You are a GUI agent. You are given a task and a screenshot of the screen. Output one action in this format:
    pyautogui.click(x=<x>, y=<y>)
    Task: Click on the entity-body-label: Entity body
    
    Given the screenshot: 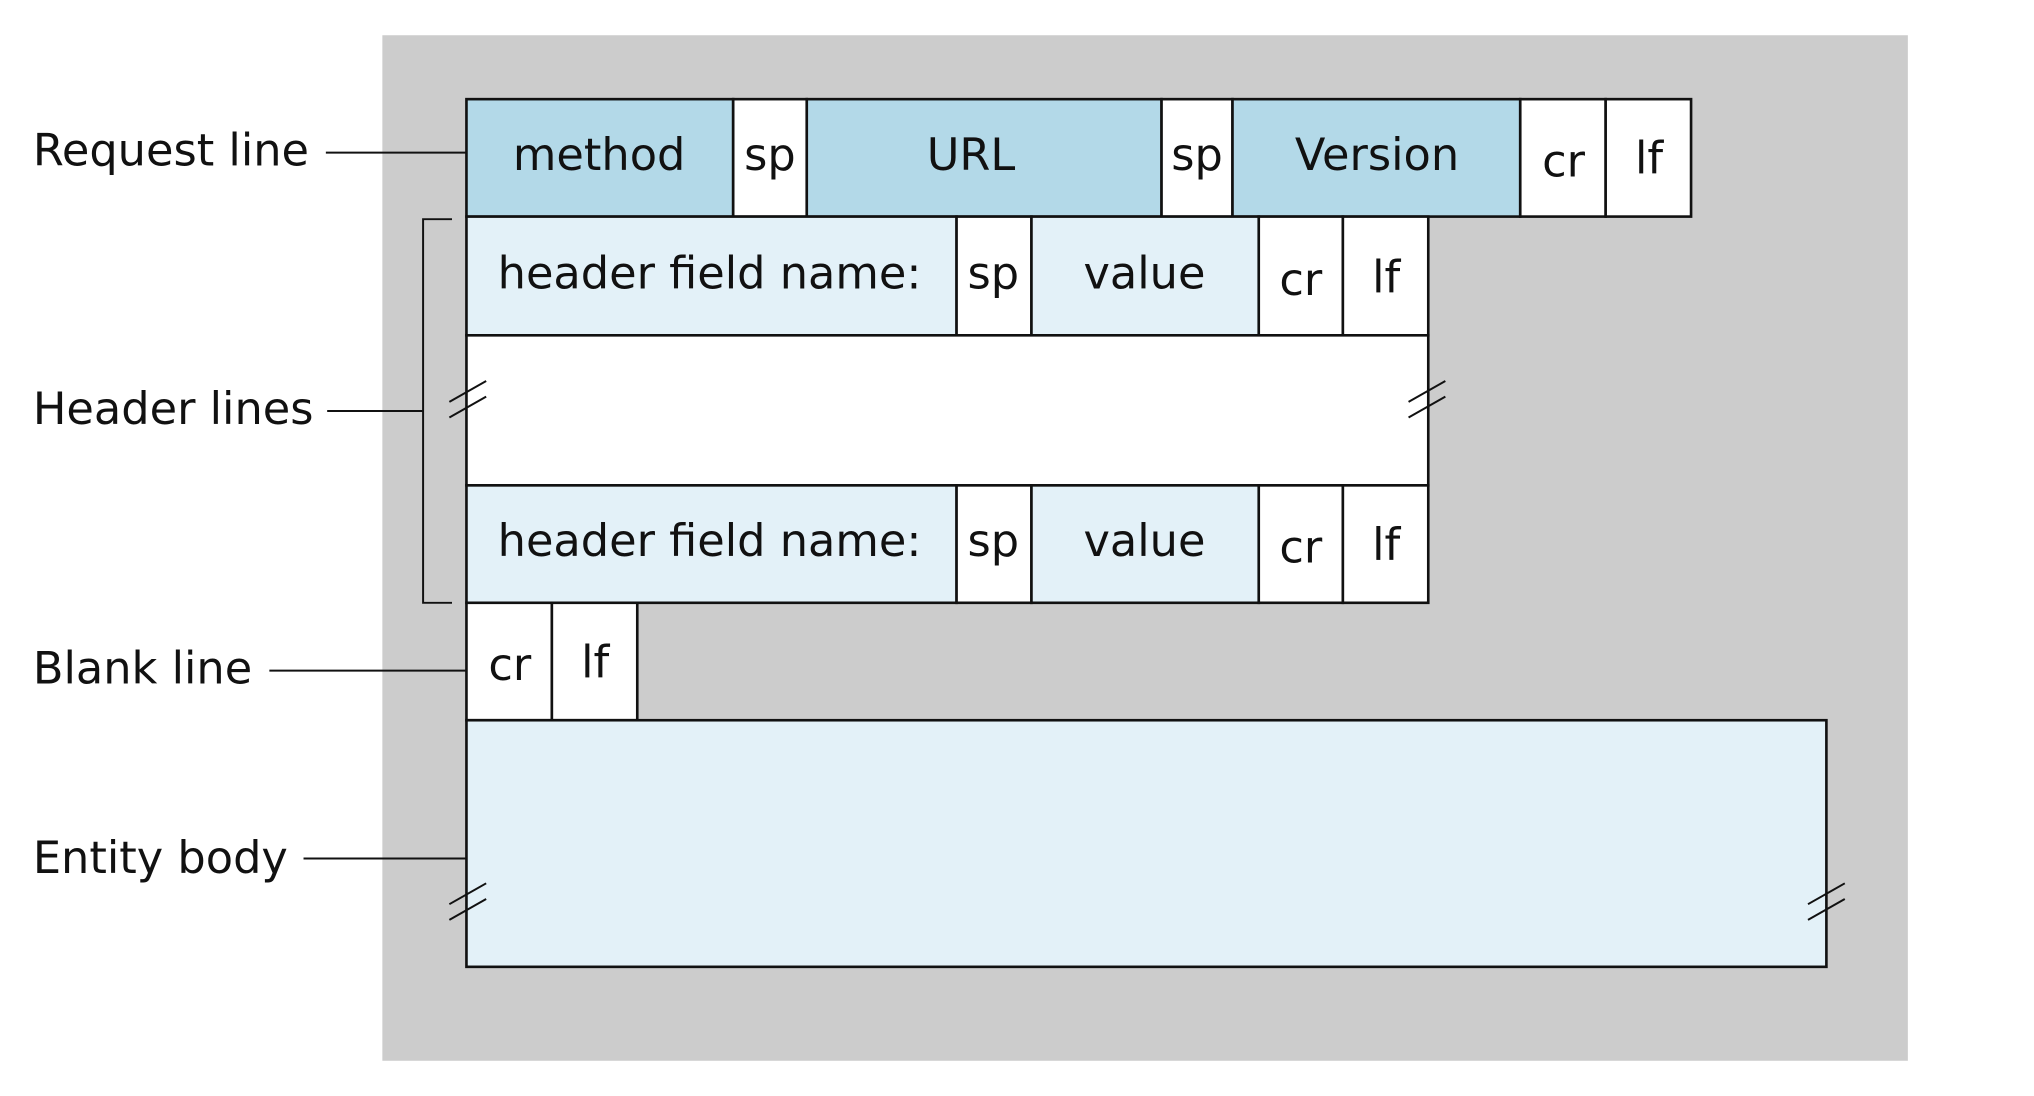 What is the action you would take?
    pyautogui.click(x=160, y=858)
    